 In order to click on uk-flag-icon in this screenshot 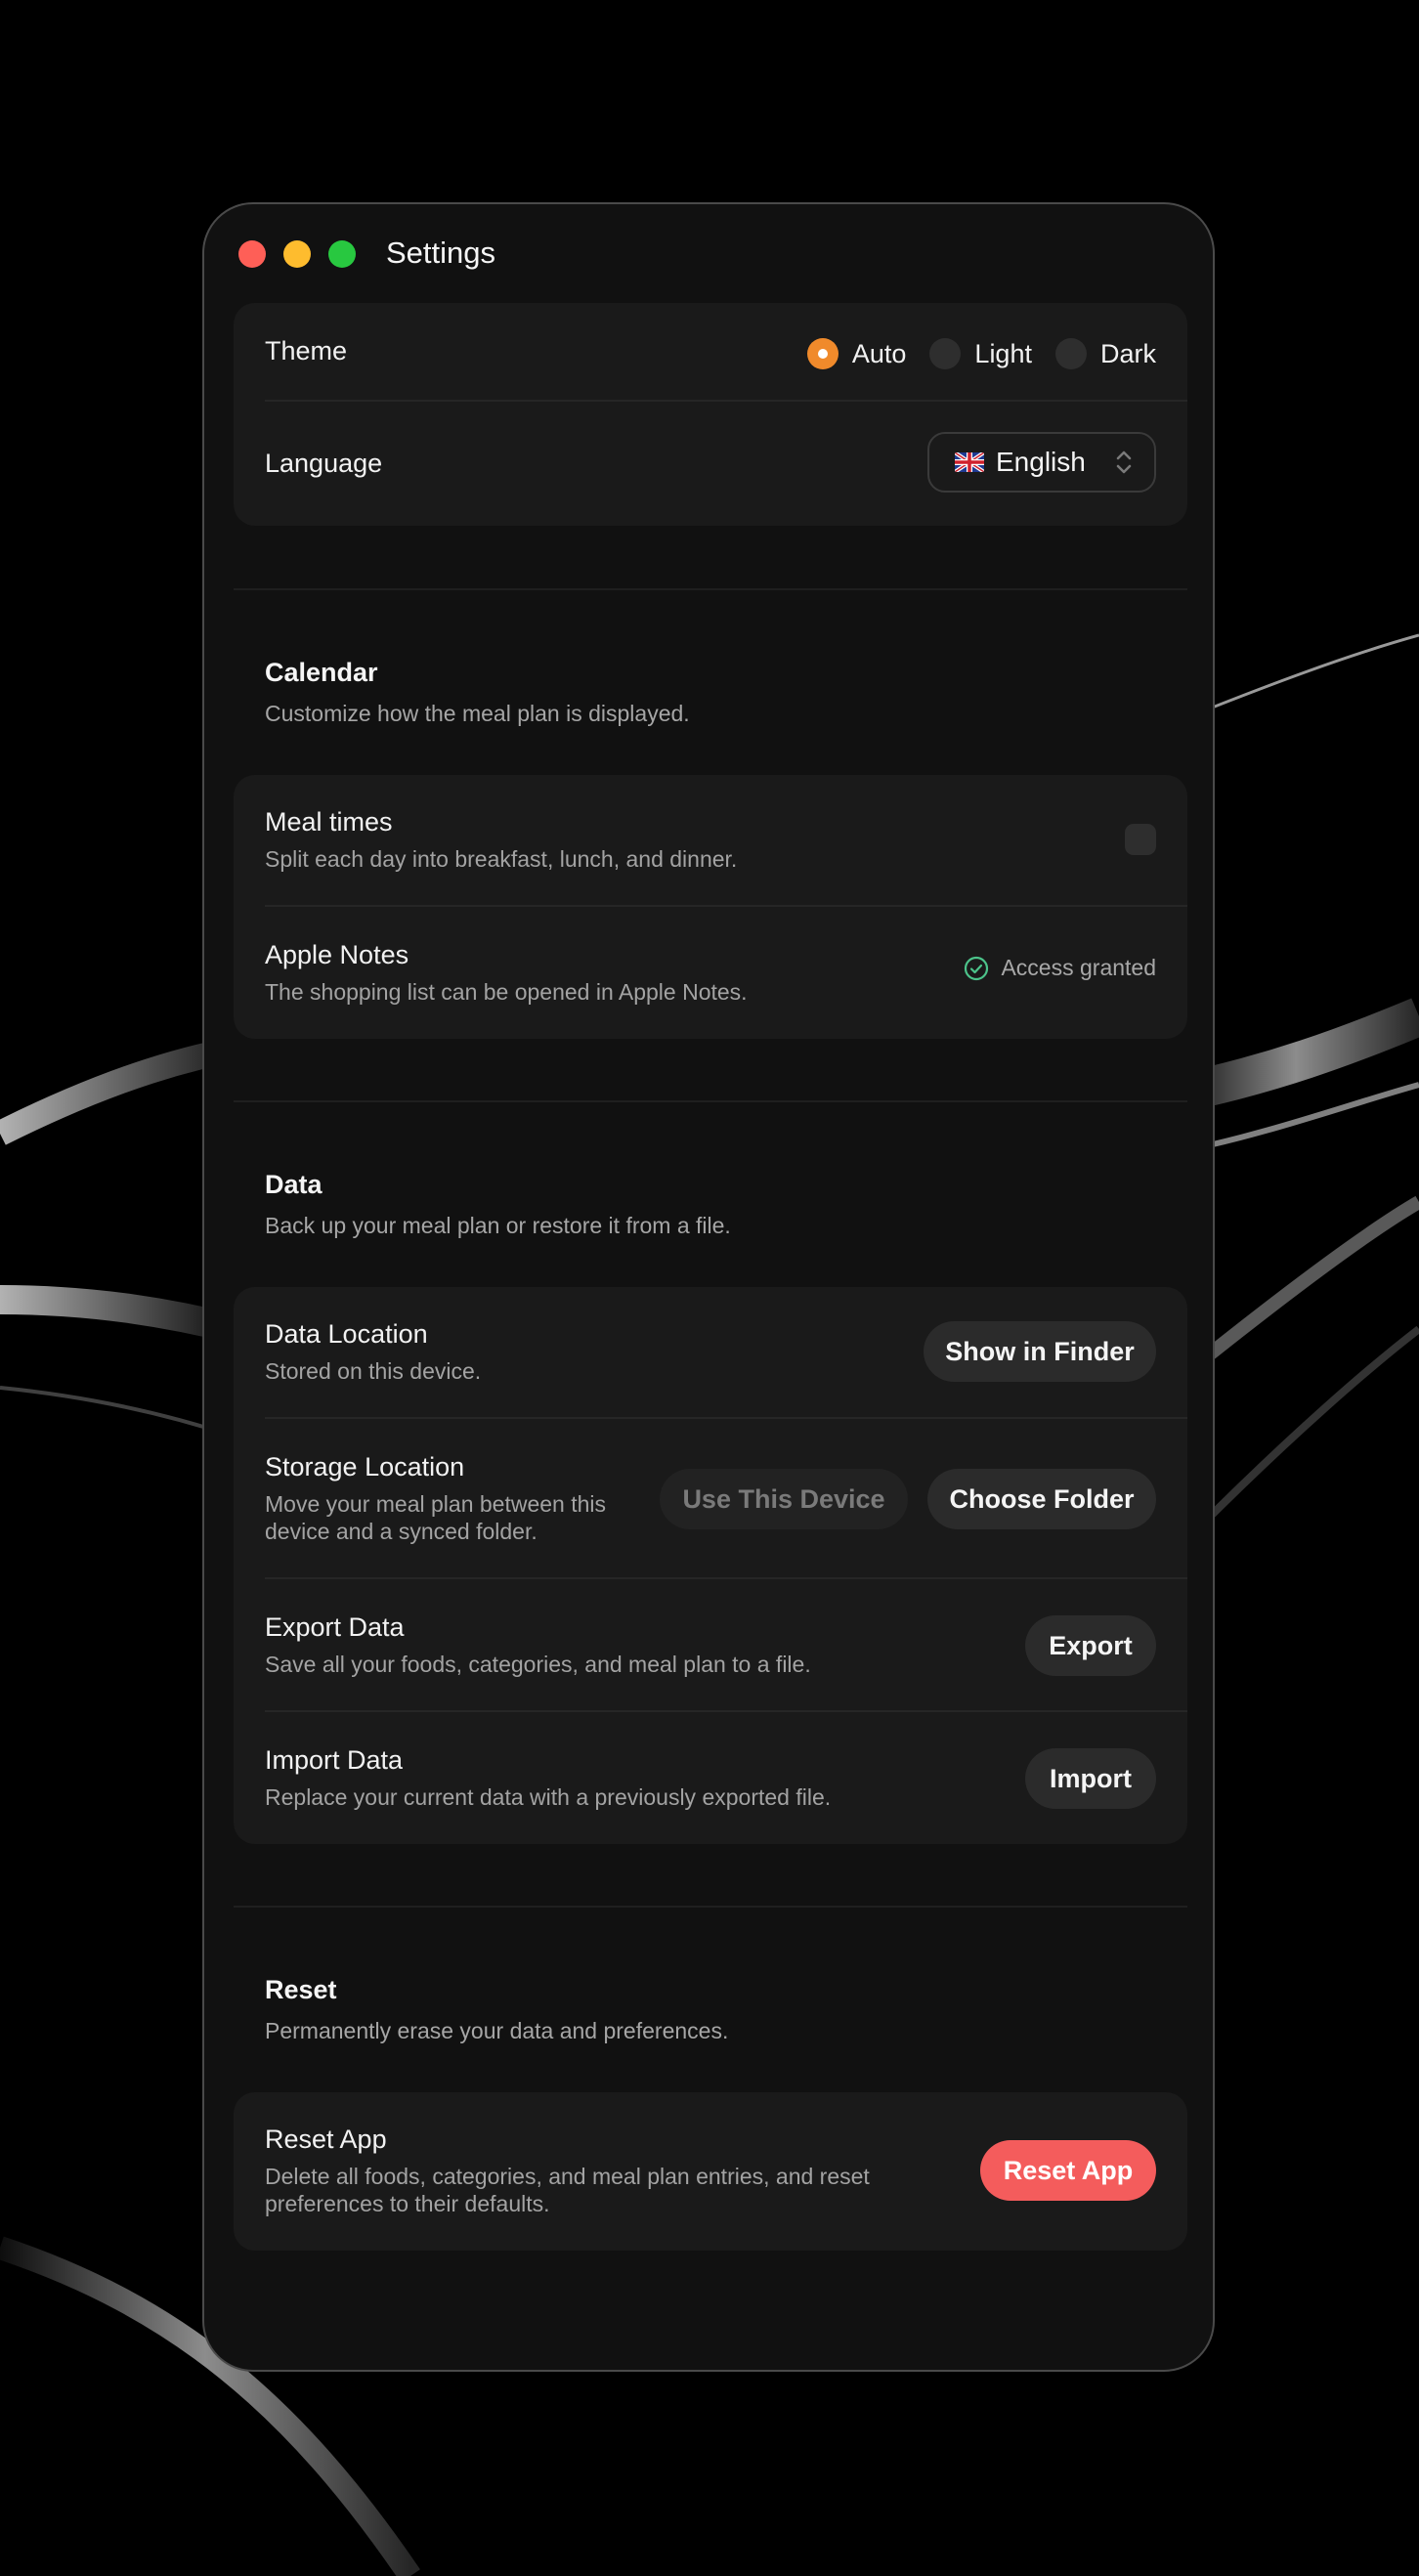, I will do `click(969, 462)`.